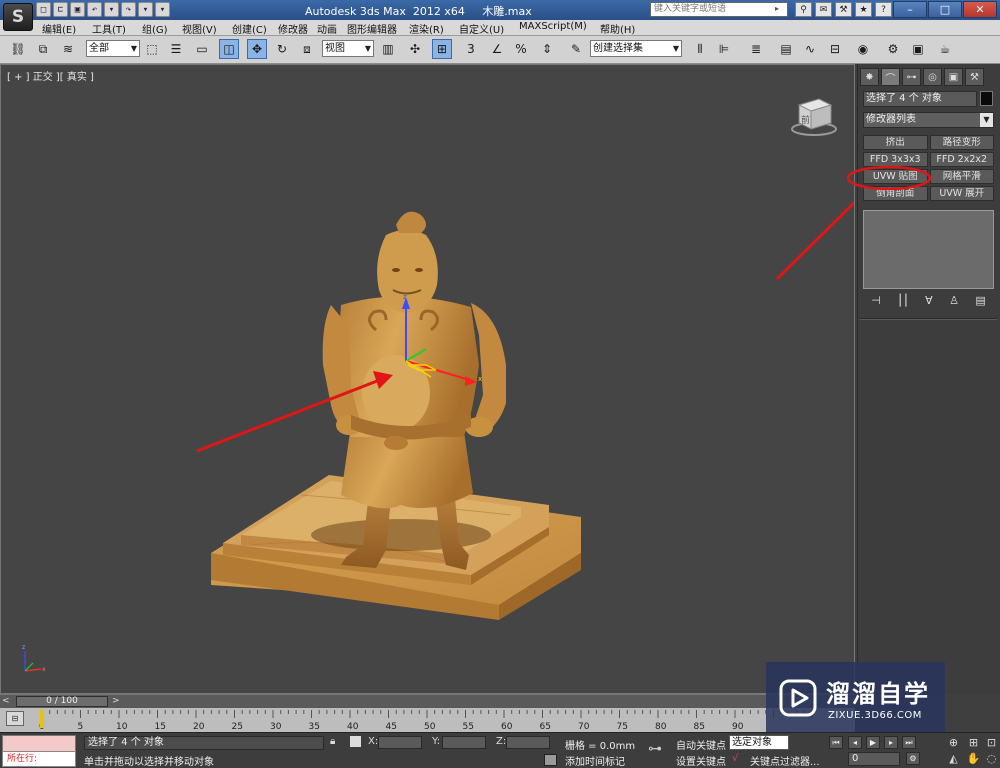 The width and height of the screenshot is (1000, 768). Describe the element at coordinates (202, 49) in the screenshot. I see `rect-selection-icon: ▭` at that location.